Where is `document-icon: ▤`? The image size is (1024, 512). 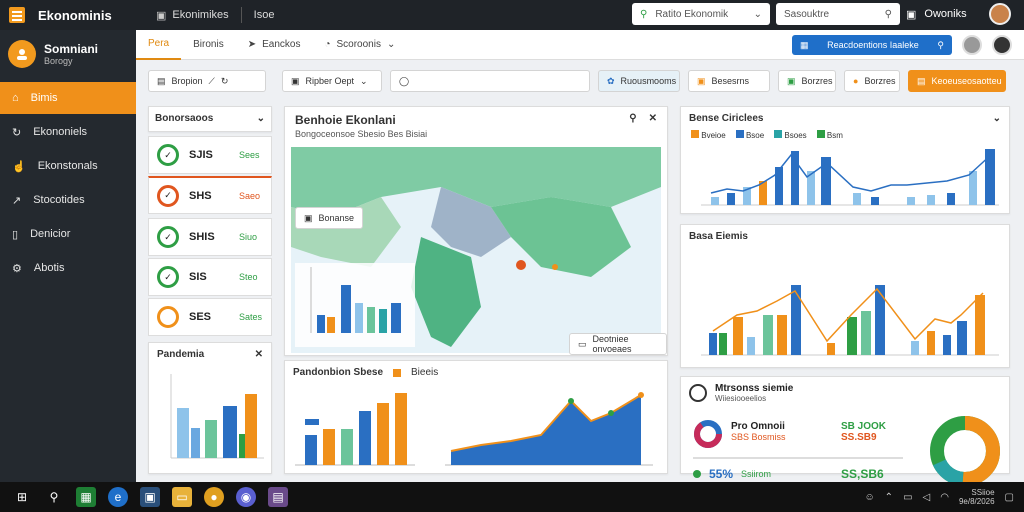
document-icon: ▤ is located at coordinates (161, 80).